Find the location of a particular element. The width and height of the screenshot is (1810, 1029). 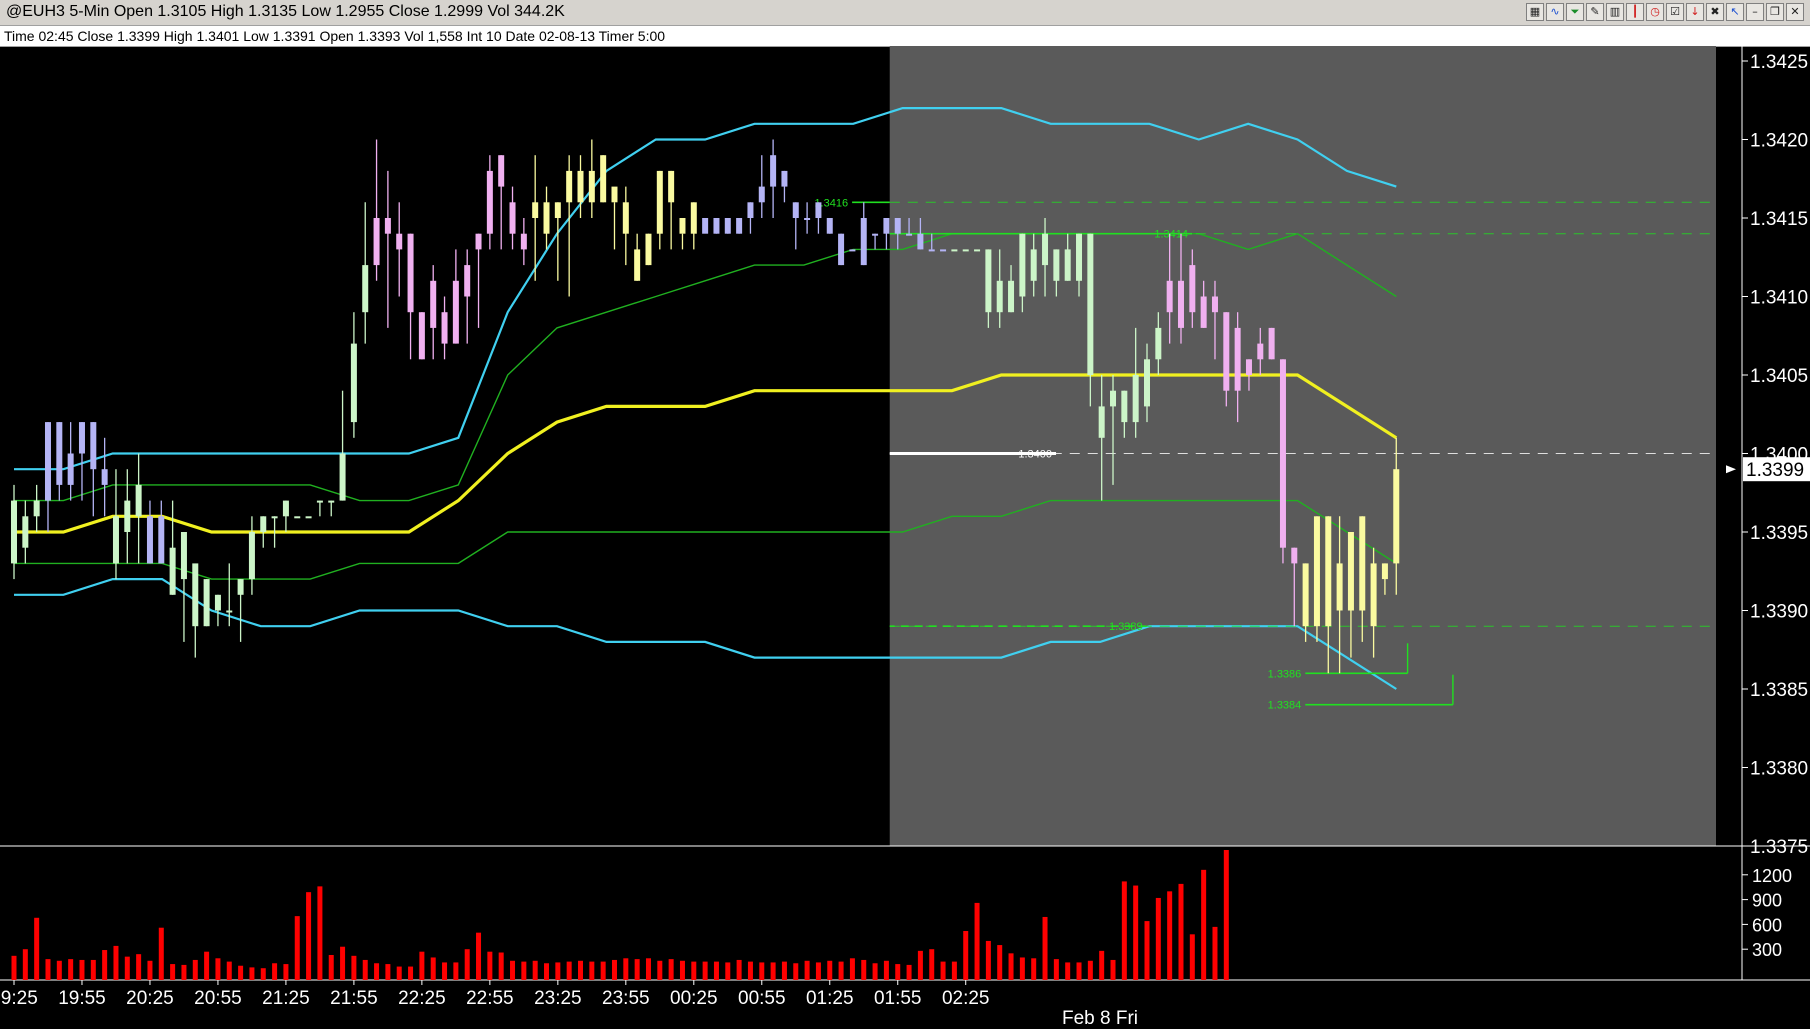

arrow-down-icon: ↓ is located at coordinates (1695, 12).